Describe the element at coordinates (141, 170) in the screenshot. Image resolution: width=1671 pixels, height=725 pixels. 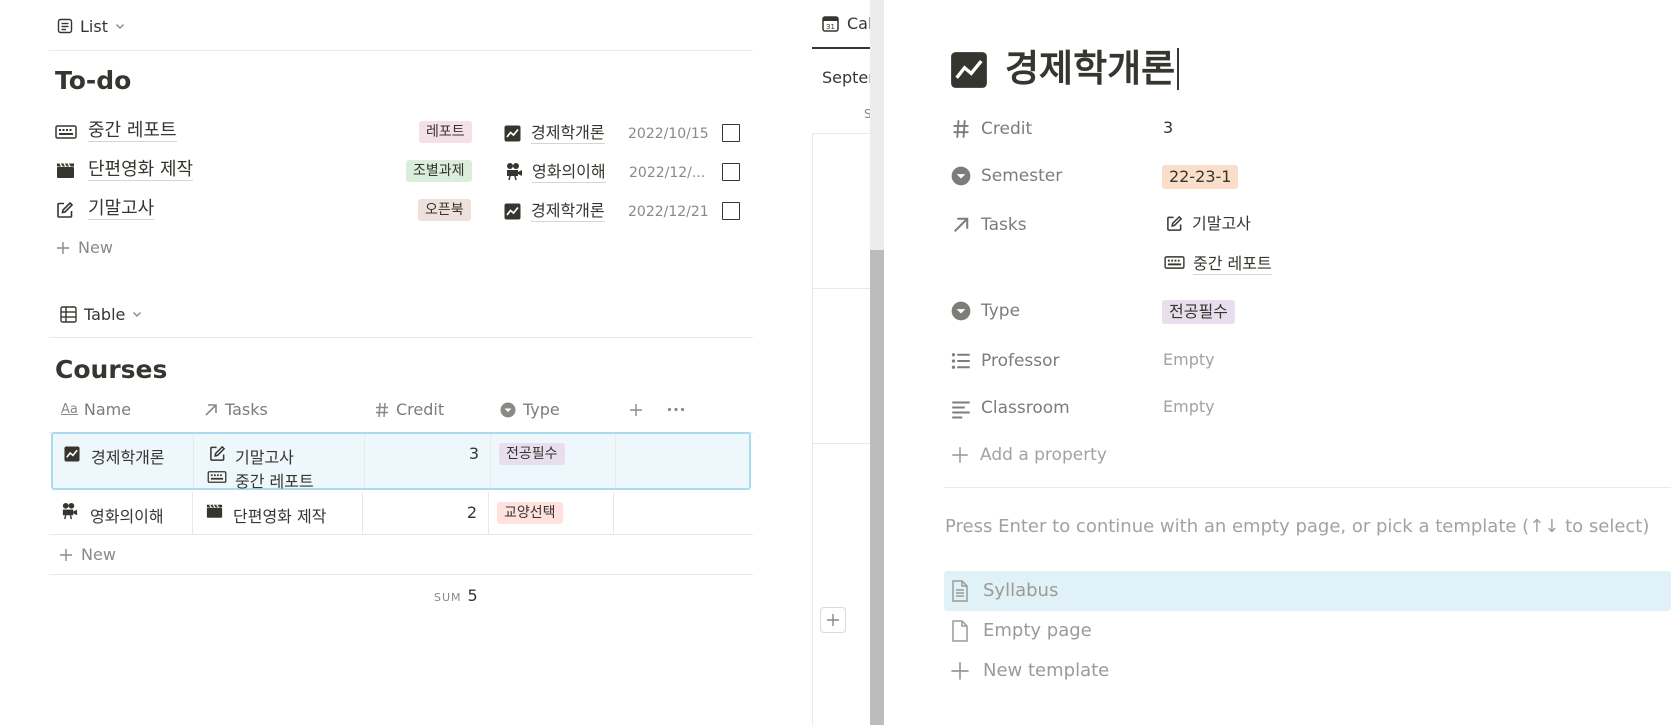
I see `task-name: 단편영화 제작` at that location.